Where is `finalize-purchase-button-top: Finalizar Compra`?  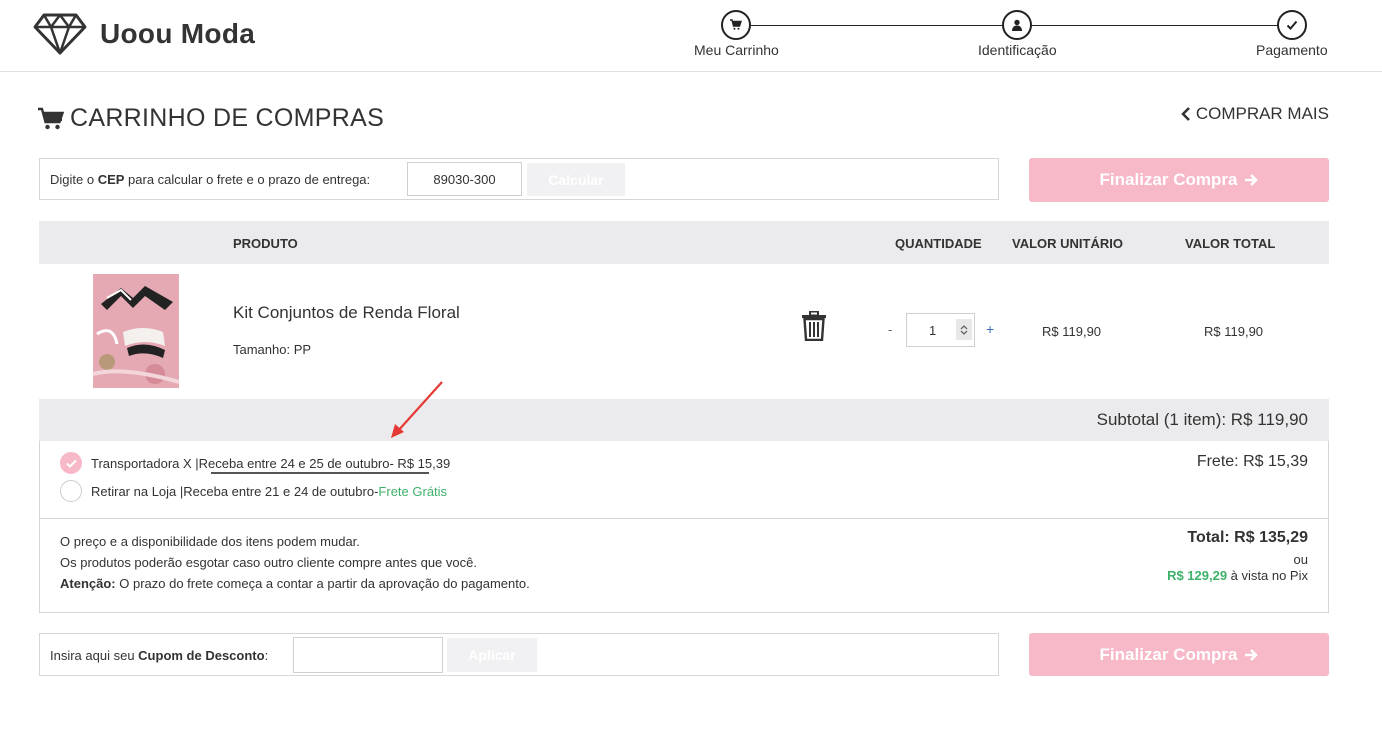
finalize-purchase-button-top: Finalizar Compra is located at coordinates (1179, 180).